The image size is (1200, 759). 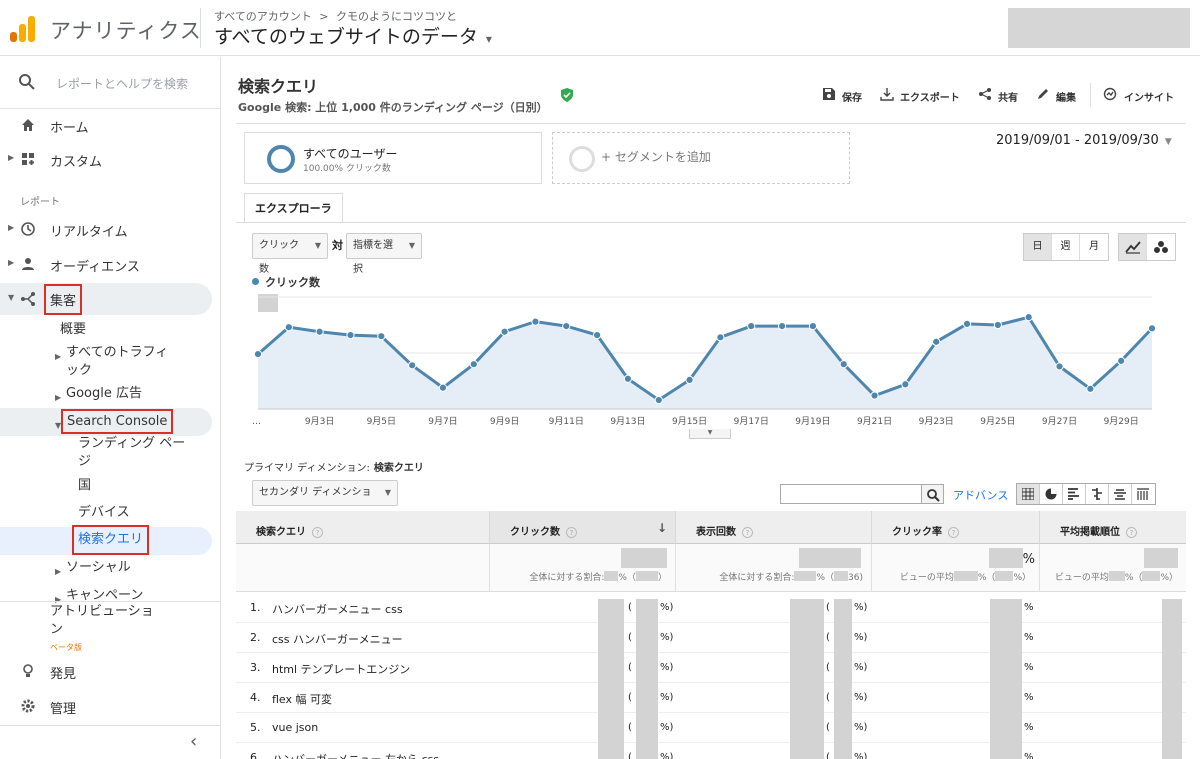 I want to click on row-query-link: ハンバーガーメニュー css, so click(x=337, y=609).